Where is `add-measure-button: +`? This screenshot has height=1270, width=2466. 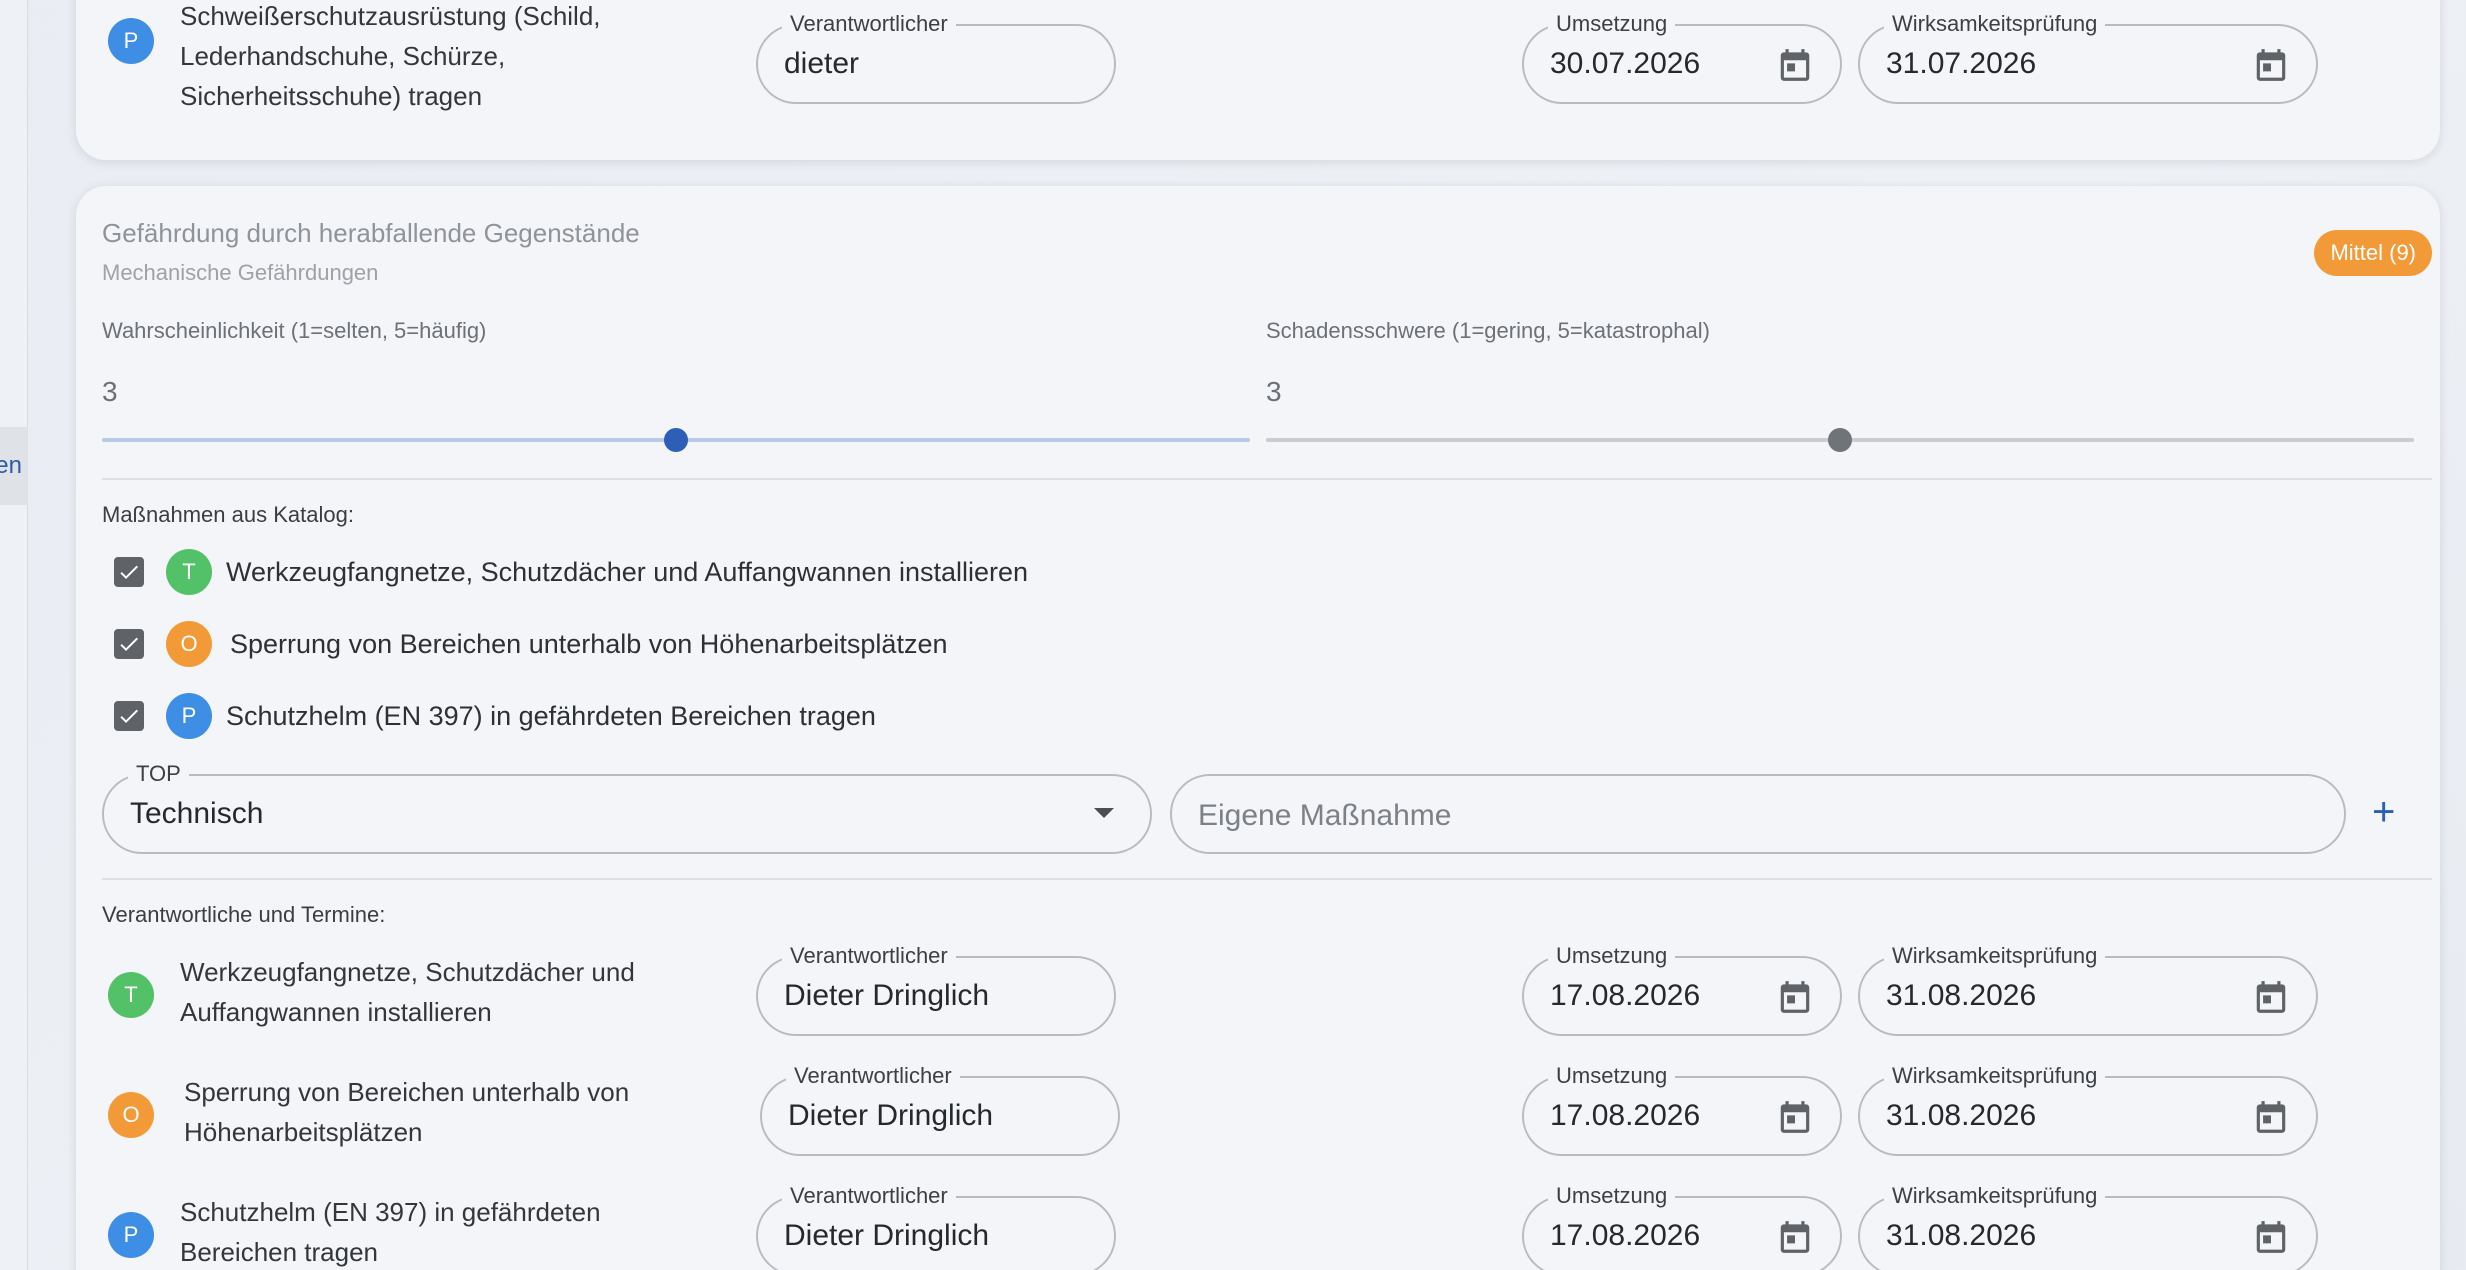 add-measure-button: + is located at coordinates (2383, 812).